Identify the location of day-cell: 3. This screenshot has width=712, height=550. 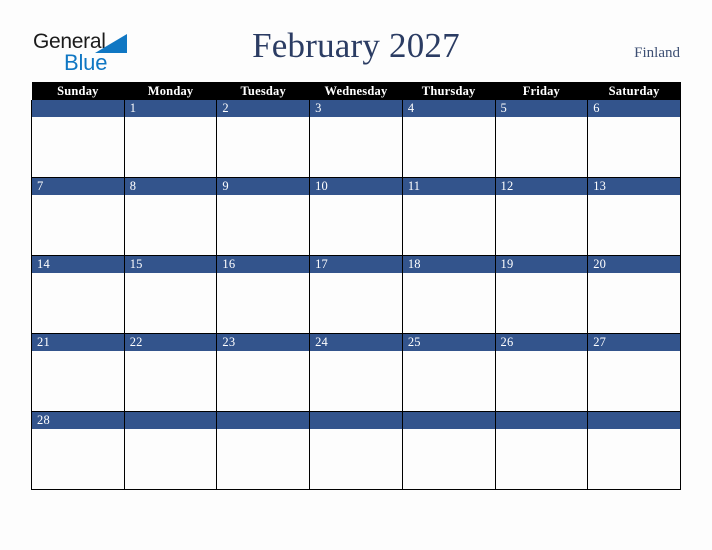
(356, 139).